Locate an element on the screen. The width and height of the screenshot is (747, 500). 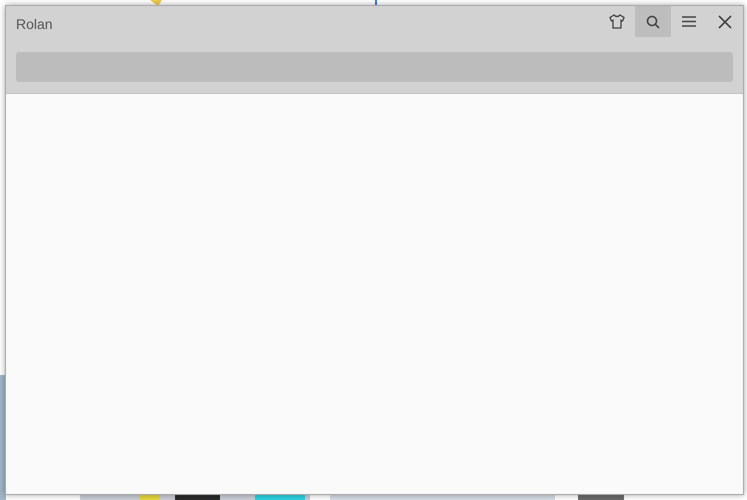
search-button is located at coordinates (653, 21).